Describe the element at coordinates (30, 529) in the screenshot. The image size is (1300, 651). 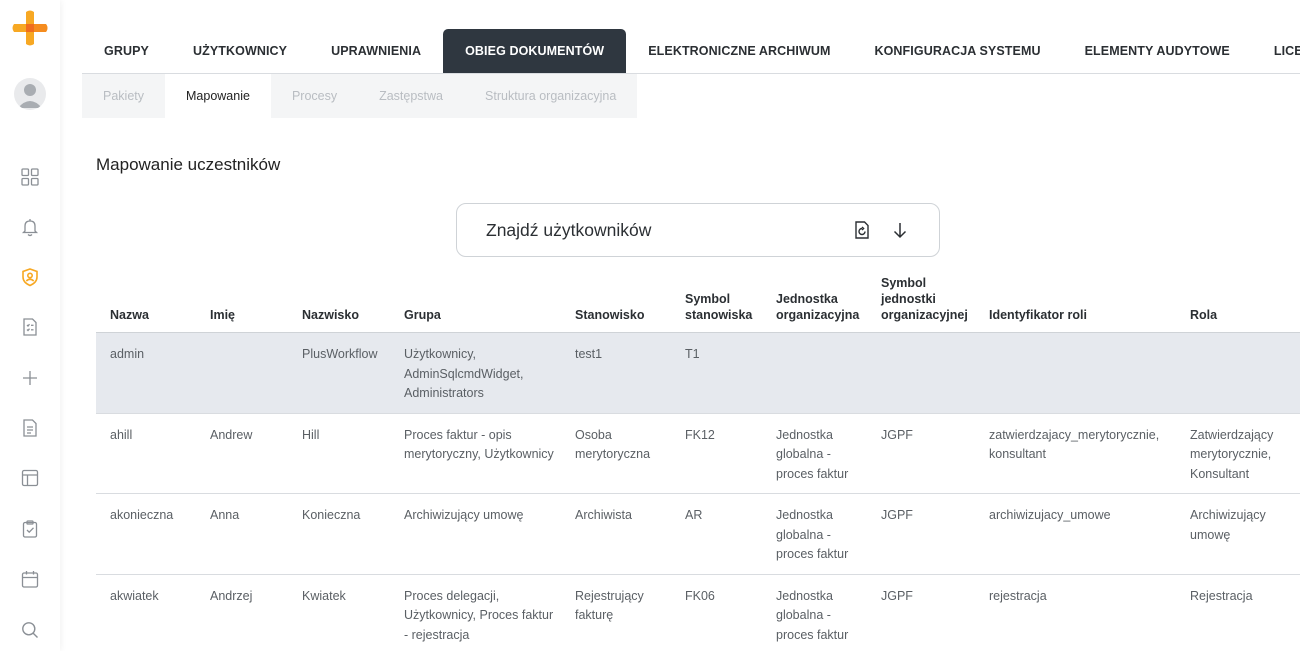
I see `clipboard-check-icon` at that location.